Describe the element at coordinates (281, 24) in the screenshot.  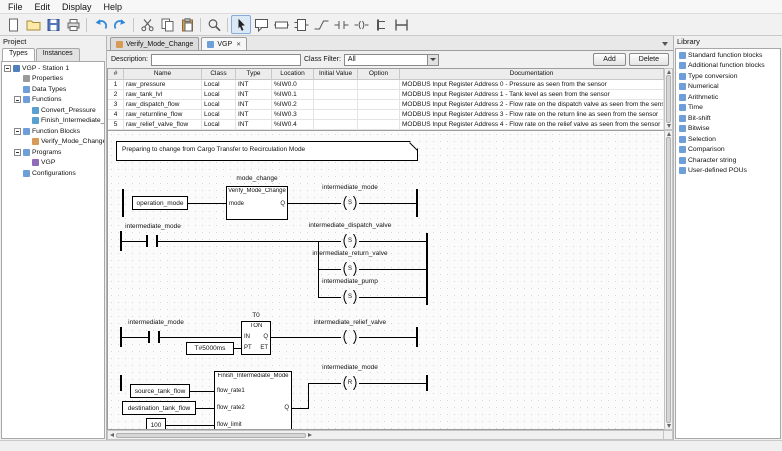
I see `variable-tool-button` at that location.